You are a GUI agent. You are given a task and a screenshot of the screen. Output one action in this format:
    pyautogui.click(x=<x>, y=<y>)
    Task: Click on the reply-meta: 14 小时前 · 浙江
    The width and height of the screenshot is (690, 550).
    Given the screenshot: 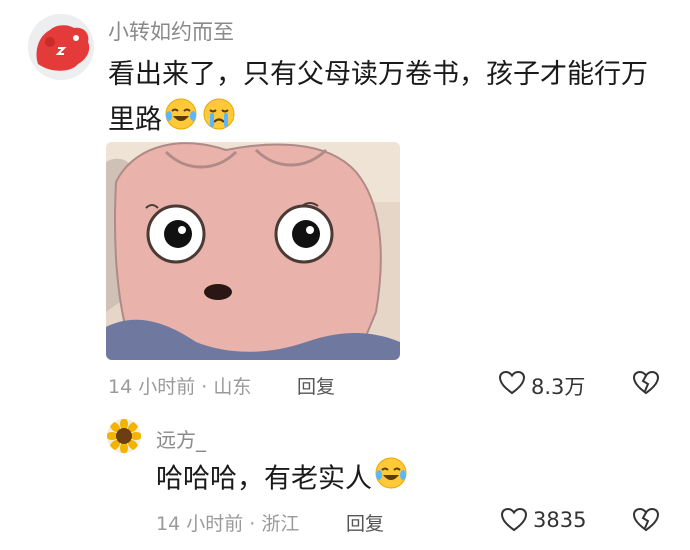 What is the action you would take?
    pyautogui.click(x=227, y=522)
    